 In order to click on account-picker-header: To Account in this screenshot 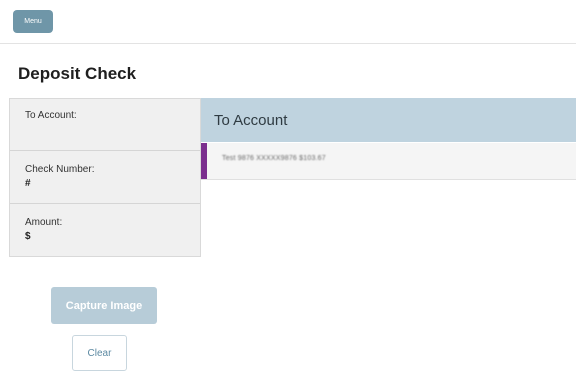, I will do `click(388, 120)`.